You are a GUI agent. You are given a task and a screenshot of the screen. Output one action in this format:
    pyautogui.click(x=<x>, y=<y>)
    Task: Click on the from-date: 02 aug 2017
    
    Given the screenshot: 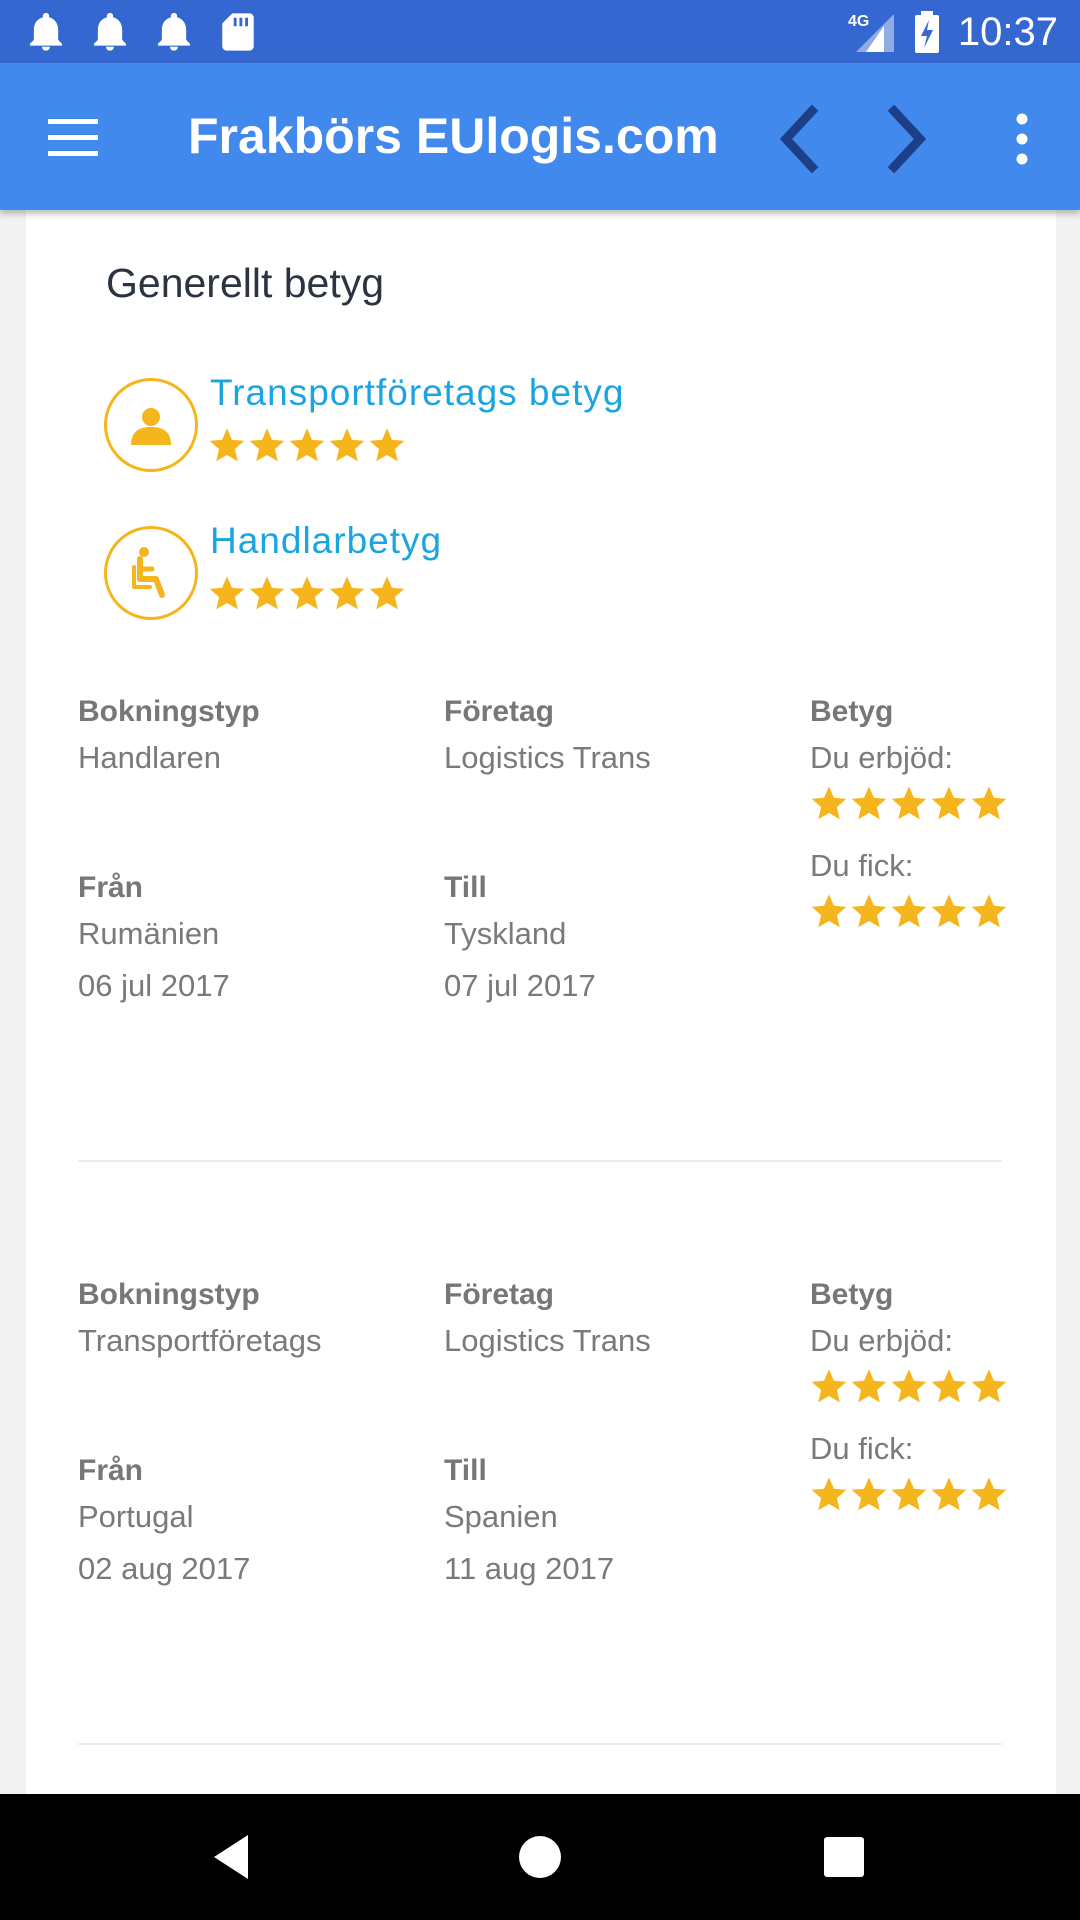 What is the action you would take?
    pyautogui.click(x=164, y=1568)
    